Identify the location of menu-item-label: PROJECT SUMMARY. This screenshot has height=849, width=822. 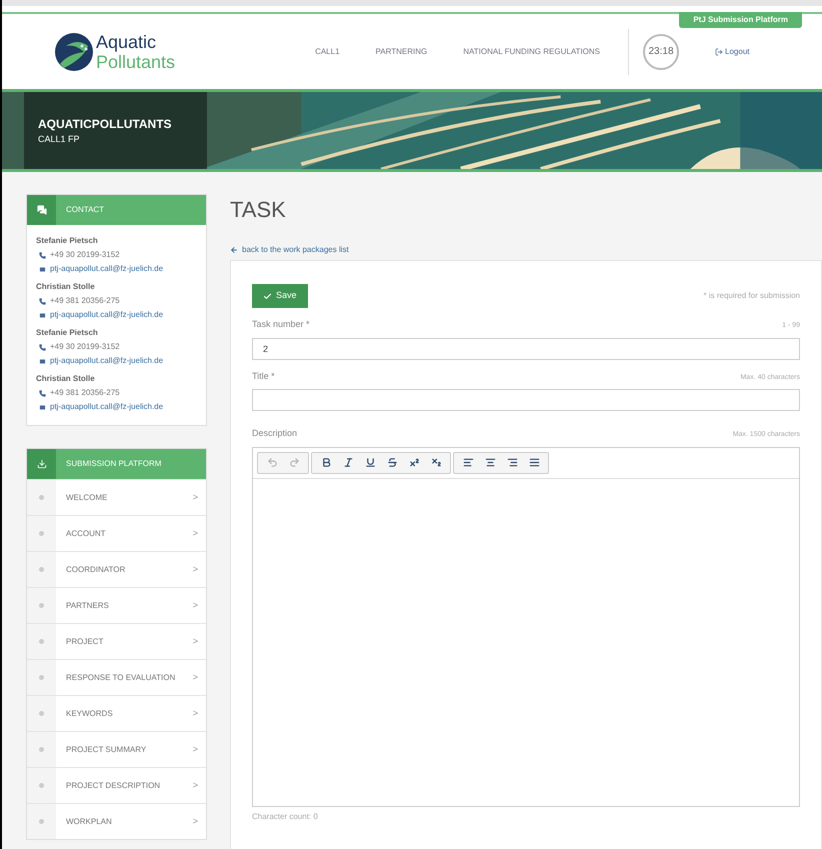
(107, 750).